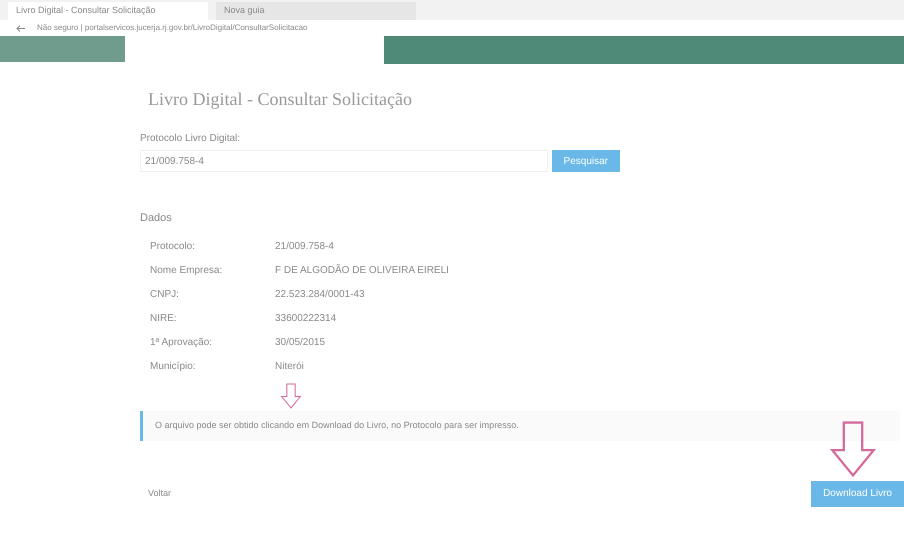  I want to click on field-label: Protocolo Livro Digital:, so click(191, 139).